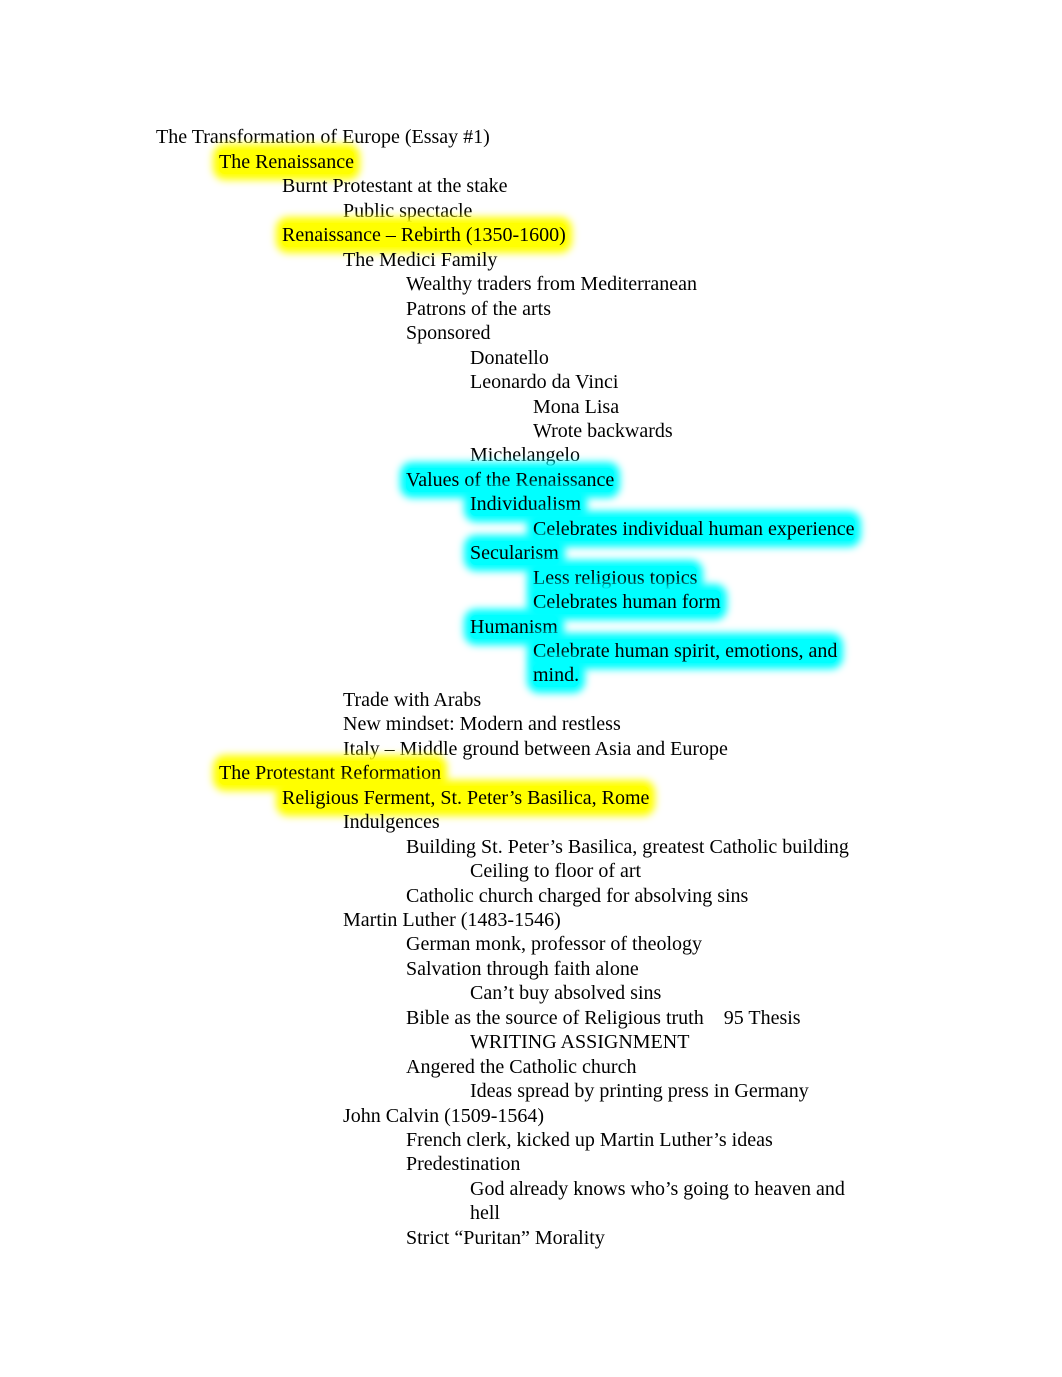 This screenshot has height=1377, width=1062. Describe the element at coordinates (452, 920) in the screenshot. I see `list-item-text: Martin Luther (1483-1546)` at that location.